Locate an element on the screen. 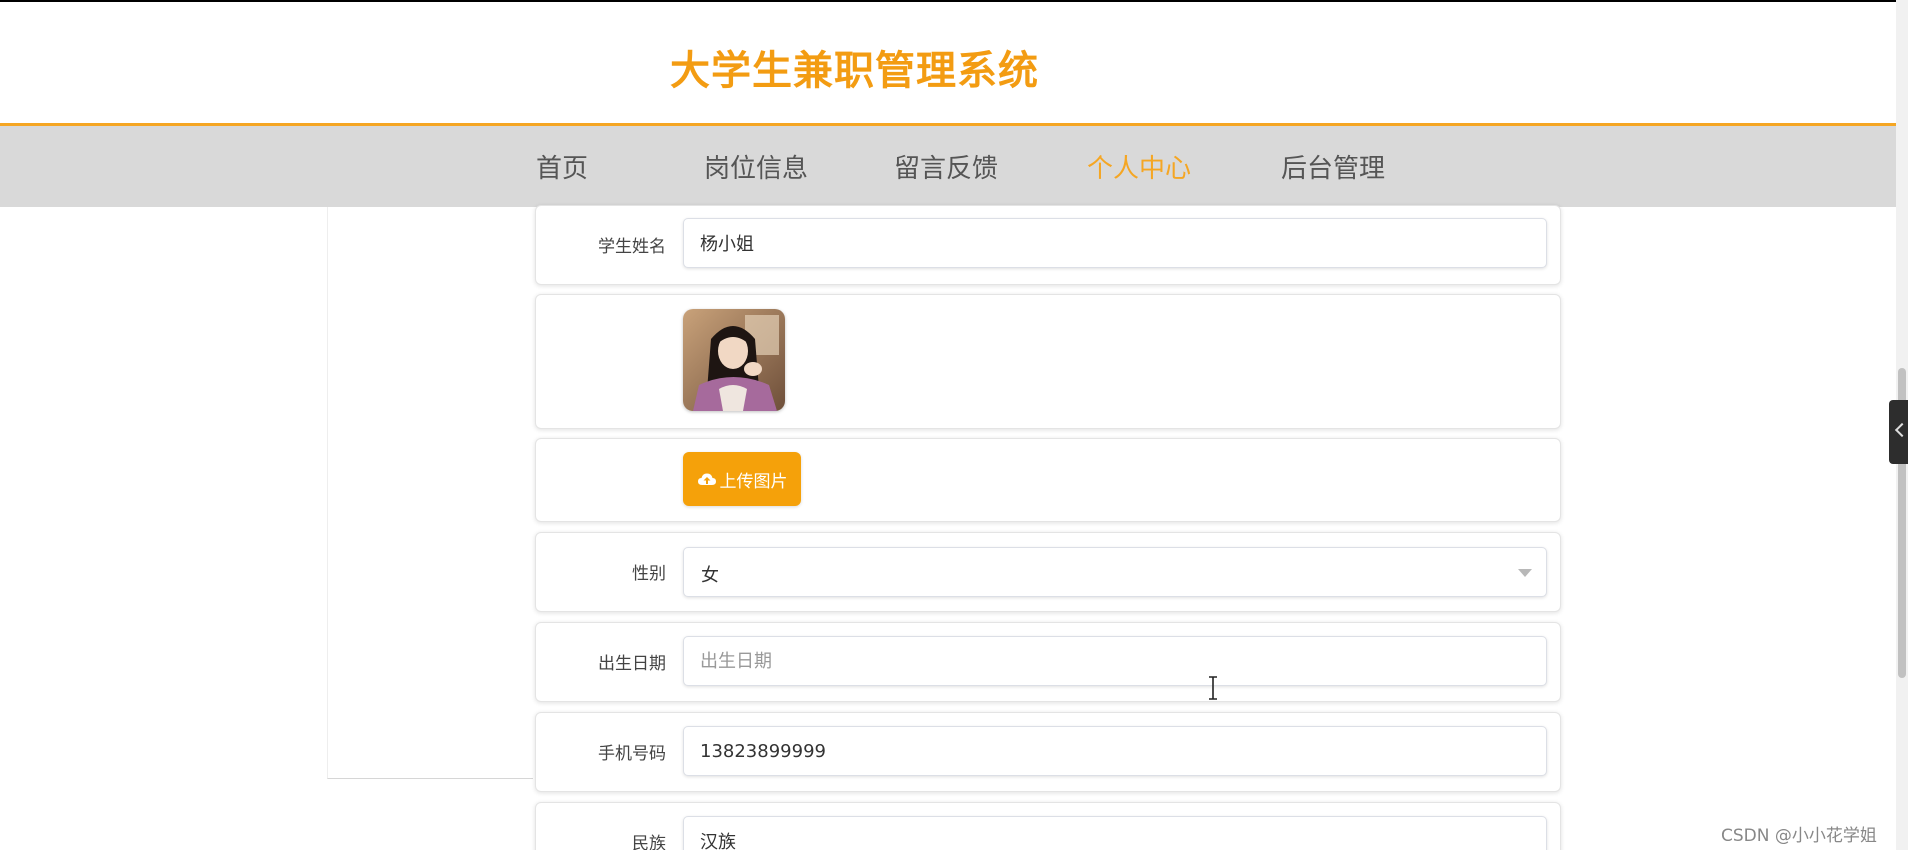 This screenshot has height=850, width=1908. birth-date-label: 出生日期 is located at coordinates (632, 664).